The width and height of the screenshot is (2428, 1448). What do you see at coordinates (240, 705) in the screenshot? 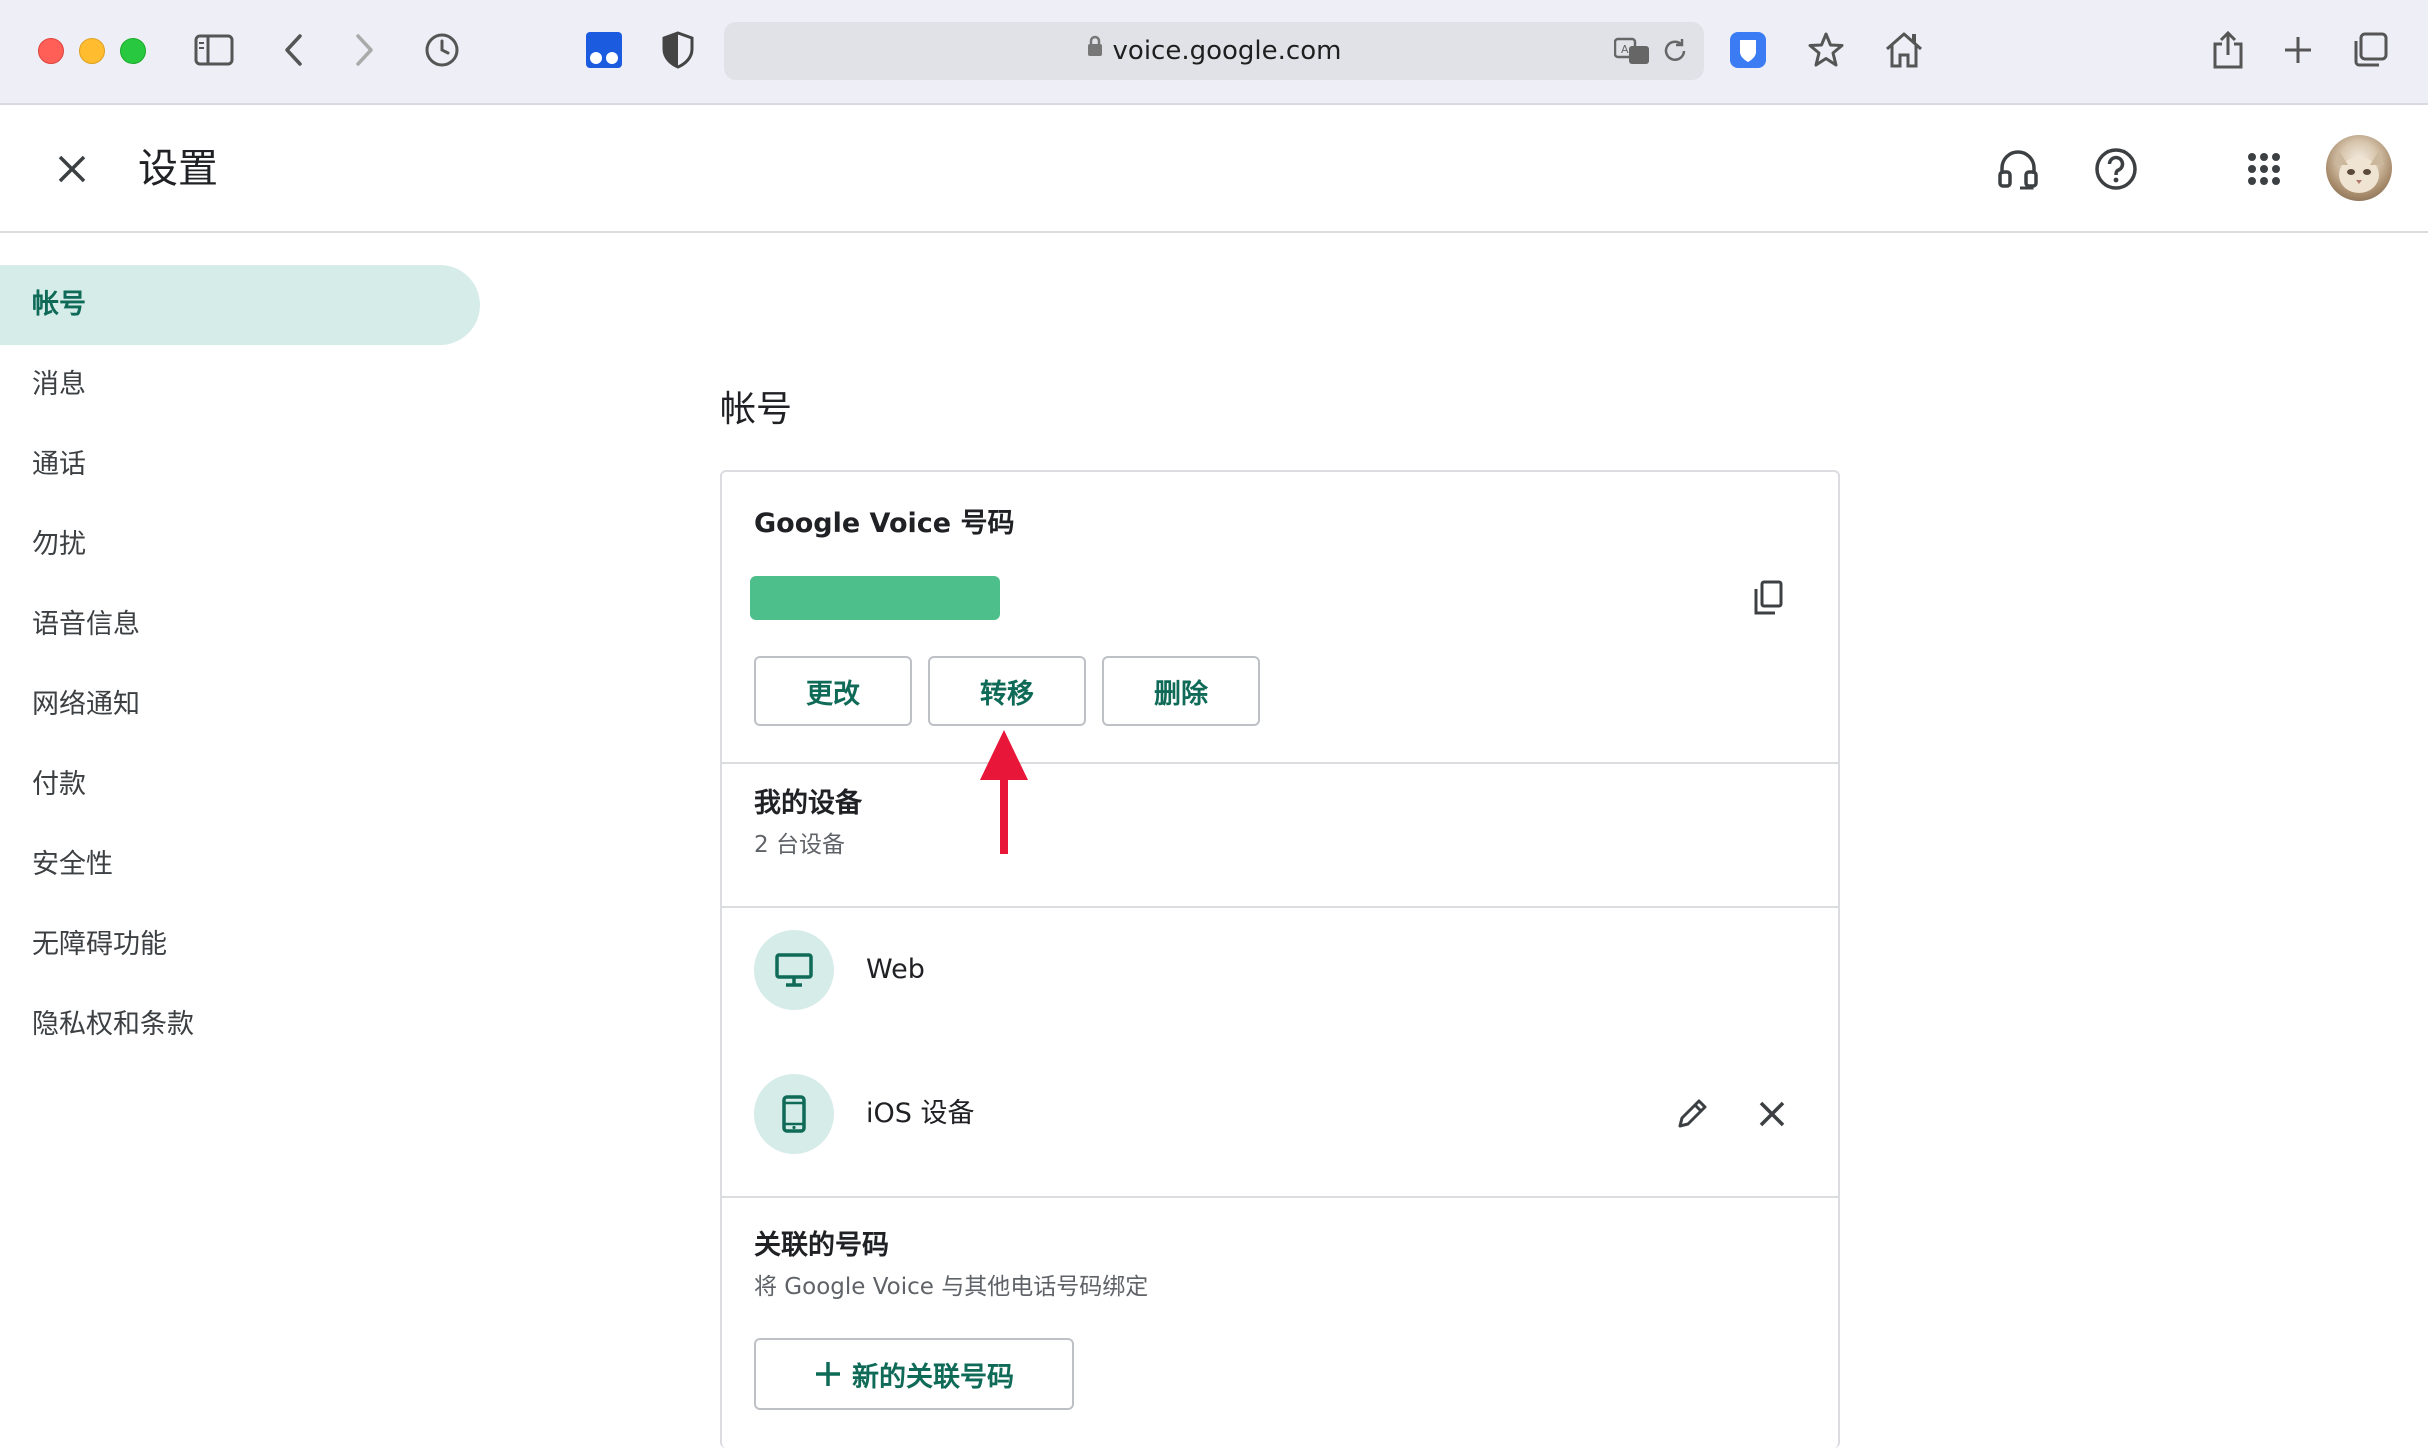
I see `sidebar-item-web-notifications: 网络通知` at bounding box center [240, 705].